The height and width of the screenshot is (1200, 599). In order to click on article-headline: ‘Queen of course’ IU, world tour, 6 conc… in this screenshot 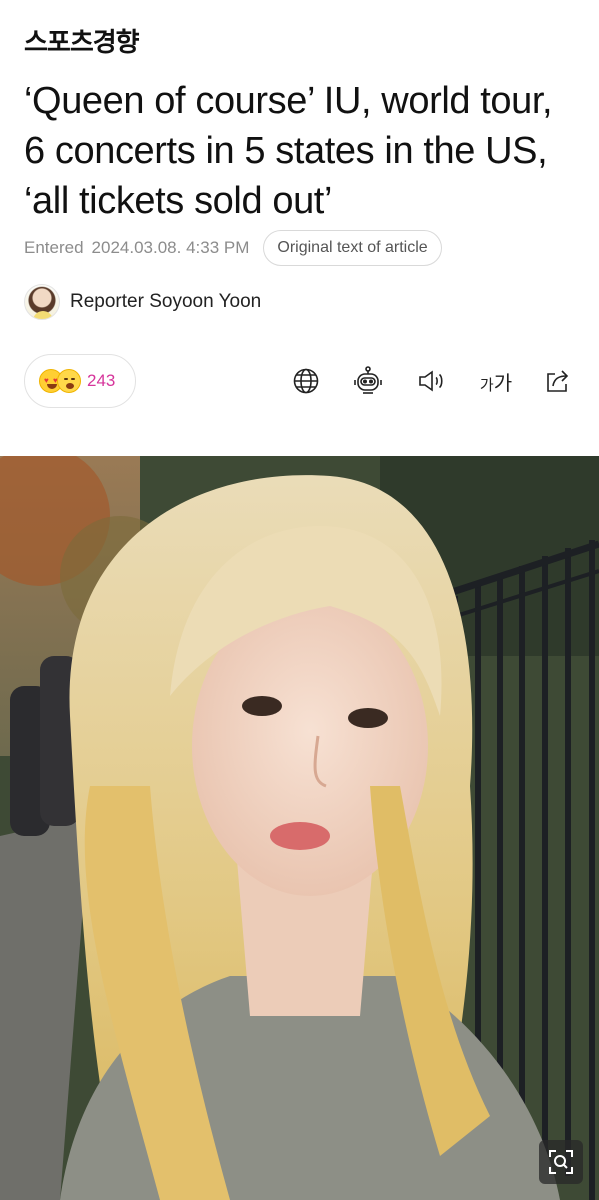, I will do `click(288, 151)`.